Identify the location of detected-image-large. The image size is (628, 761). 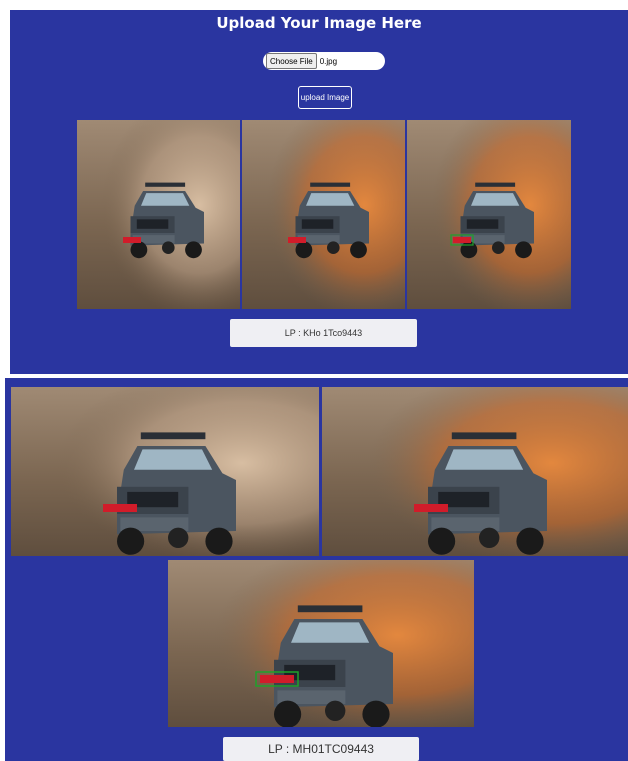
(321, 643).